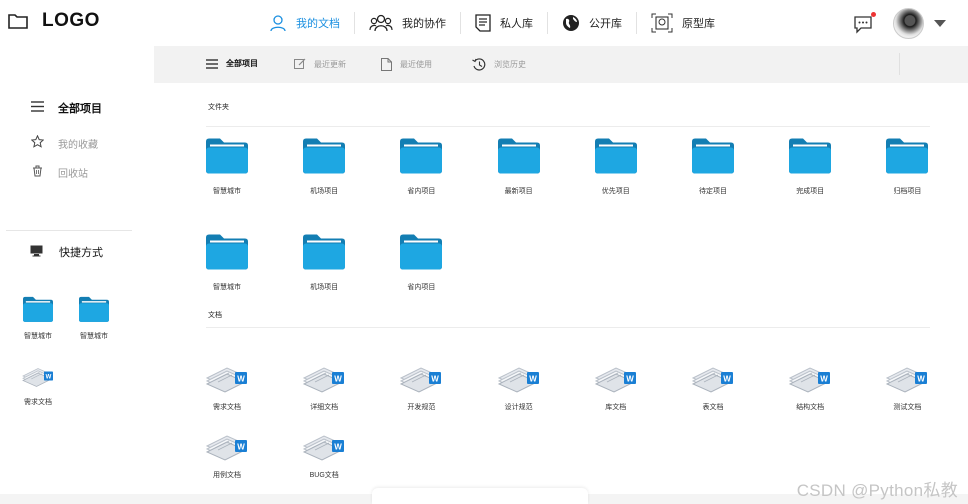 The image size is (968, 504). I want to click on user-icon, so click(278, 23).